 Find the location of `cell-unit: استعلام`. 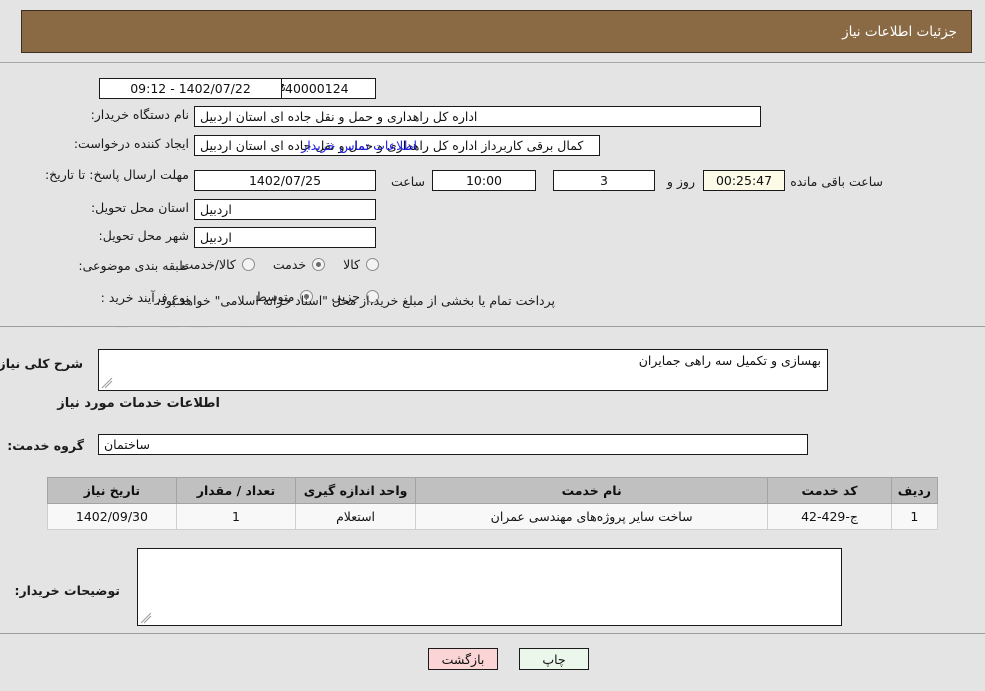

cell-unit: استعلام is located at coordinates (355, 516).